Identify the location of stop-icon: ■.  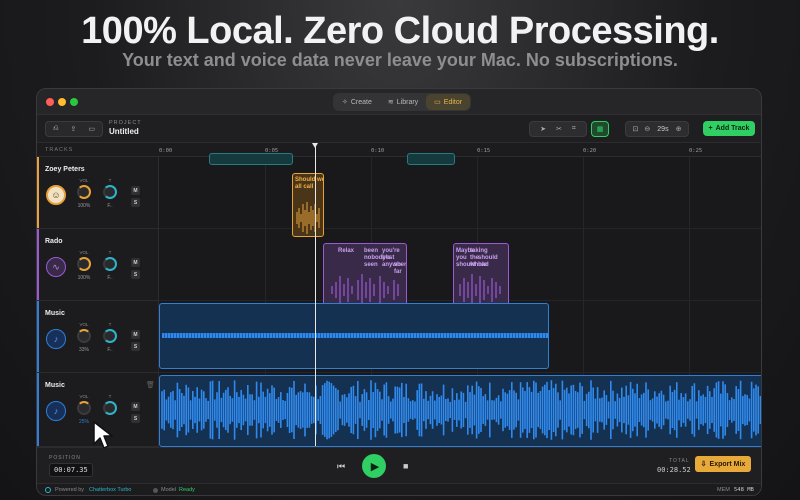
(405, 466).